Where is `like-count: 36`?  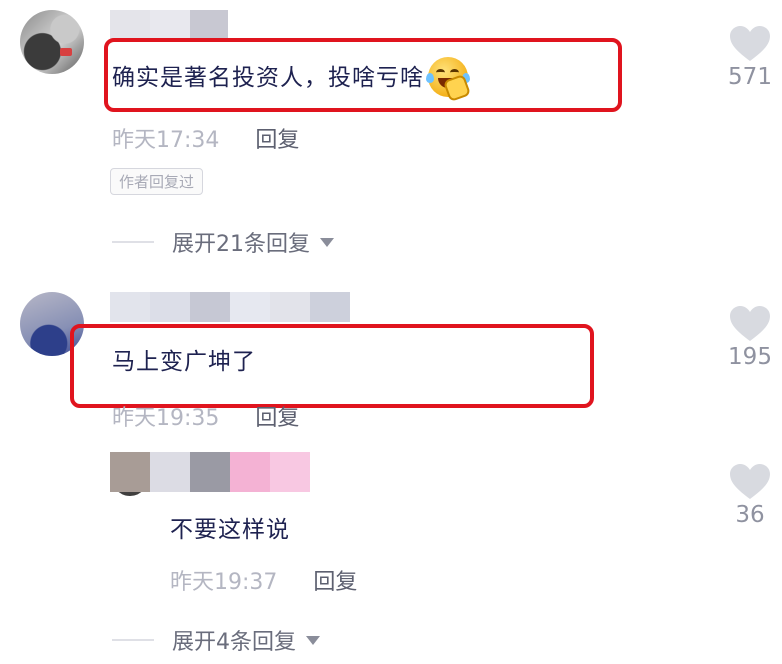
like-count: 36 is located at coordinates (750, 515).